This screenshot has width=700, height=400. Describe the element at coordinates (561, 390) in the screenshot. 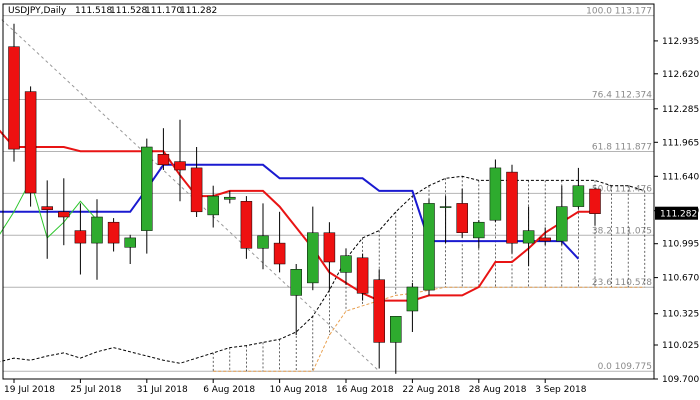

I see `x-tick-label-8: 3 Sep 2018` at that location.